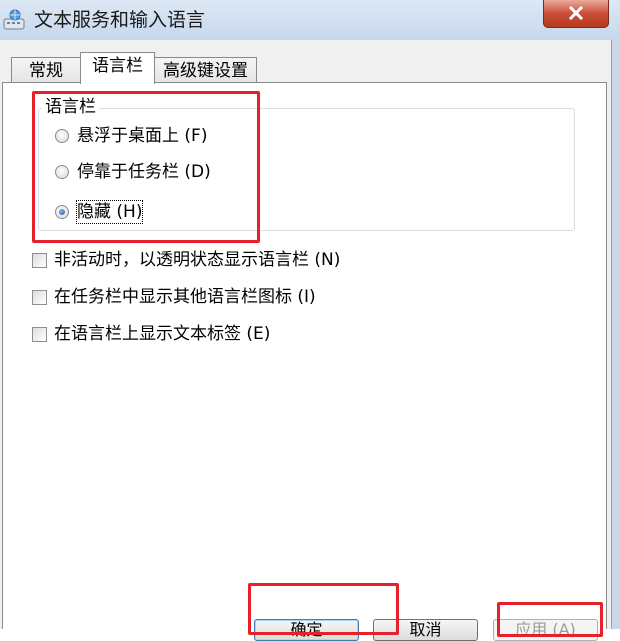  Describe the element at coordinates (109, 212) in the screenshot. I see `radio-label: 隐藏 (H)` at that location.